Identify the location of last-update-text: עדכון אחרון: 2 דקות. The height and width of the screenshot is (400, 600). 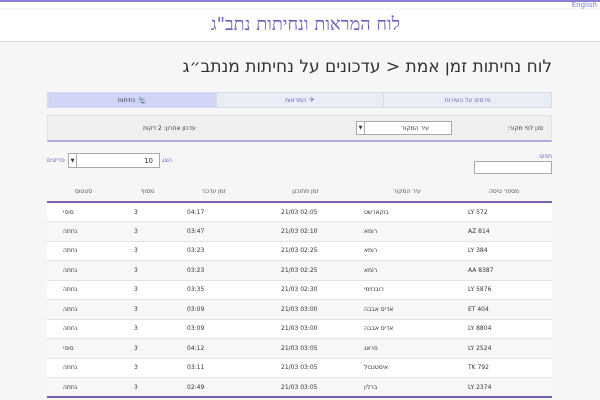
(169, 128).